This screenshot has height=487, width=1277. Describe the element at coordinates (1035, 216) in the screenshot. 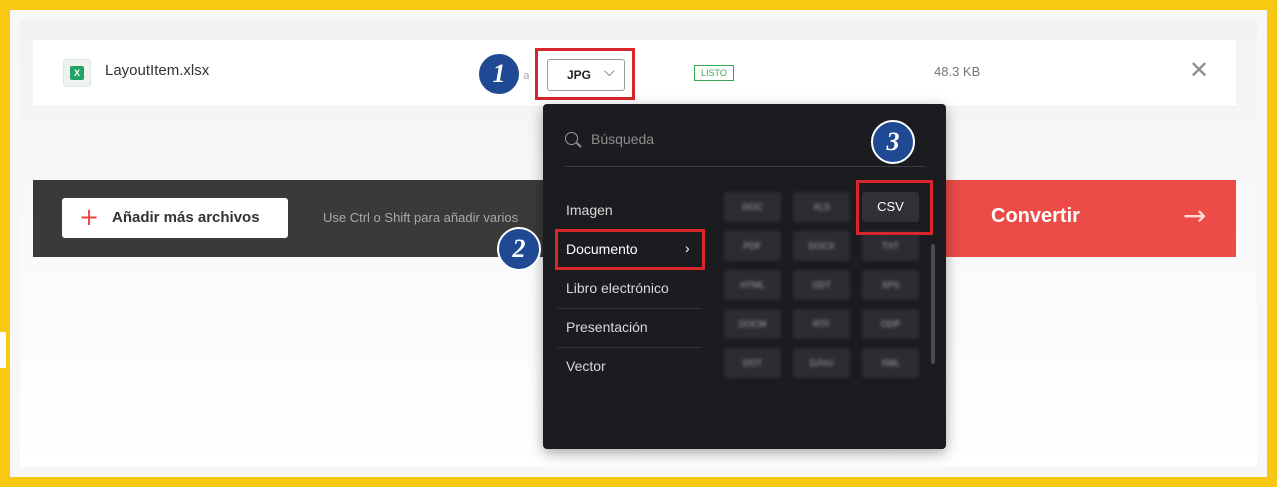

I see `convert-label: Convertir` at that location.